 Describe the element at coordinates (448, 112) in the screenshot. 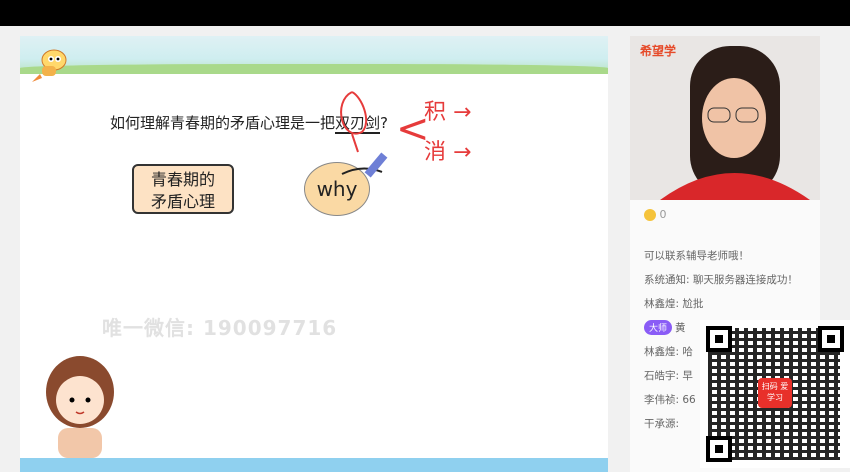

I see `positive-annotation: 积 →` at that location.